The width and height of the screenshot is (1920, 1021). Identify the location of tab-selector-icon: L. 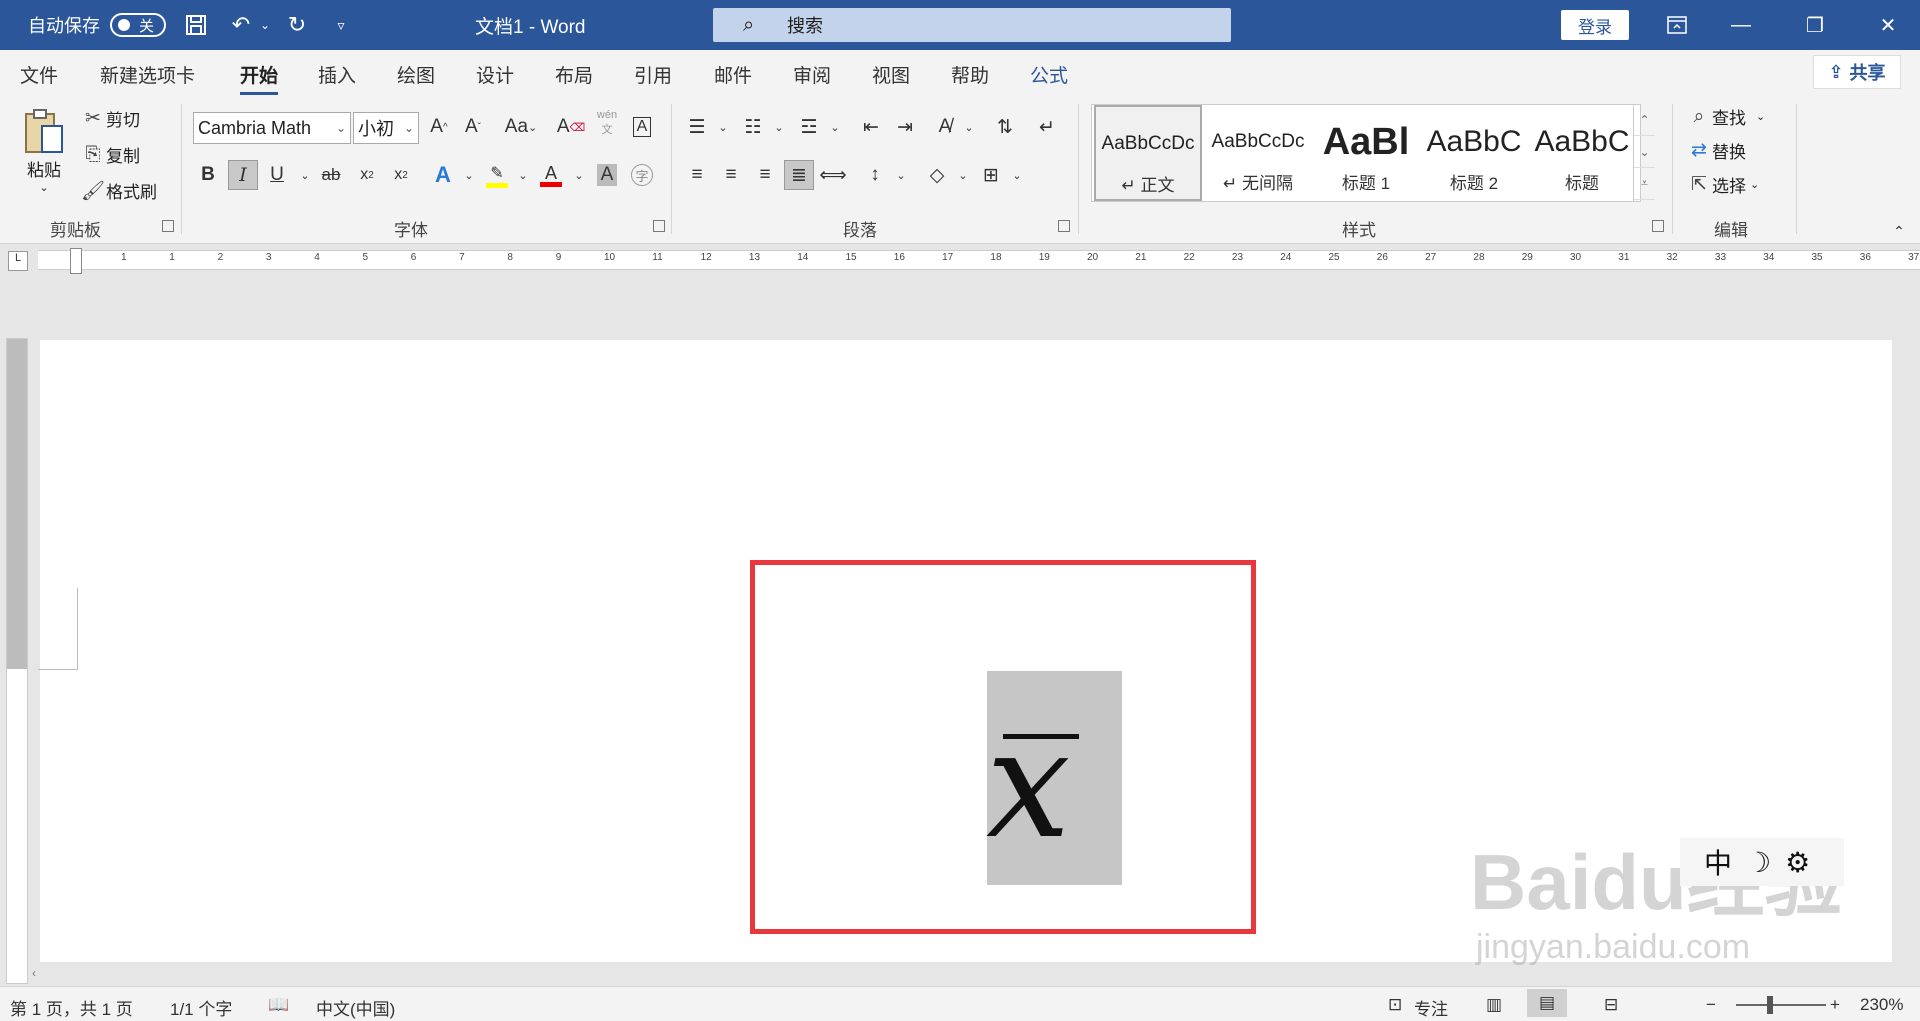
(18, 261).